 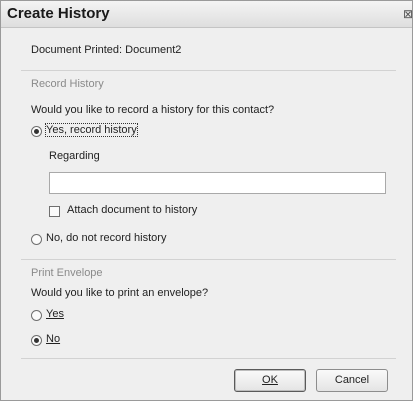 I want to click on ok-button: OK, so click(x=270, y=380).